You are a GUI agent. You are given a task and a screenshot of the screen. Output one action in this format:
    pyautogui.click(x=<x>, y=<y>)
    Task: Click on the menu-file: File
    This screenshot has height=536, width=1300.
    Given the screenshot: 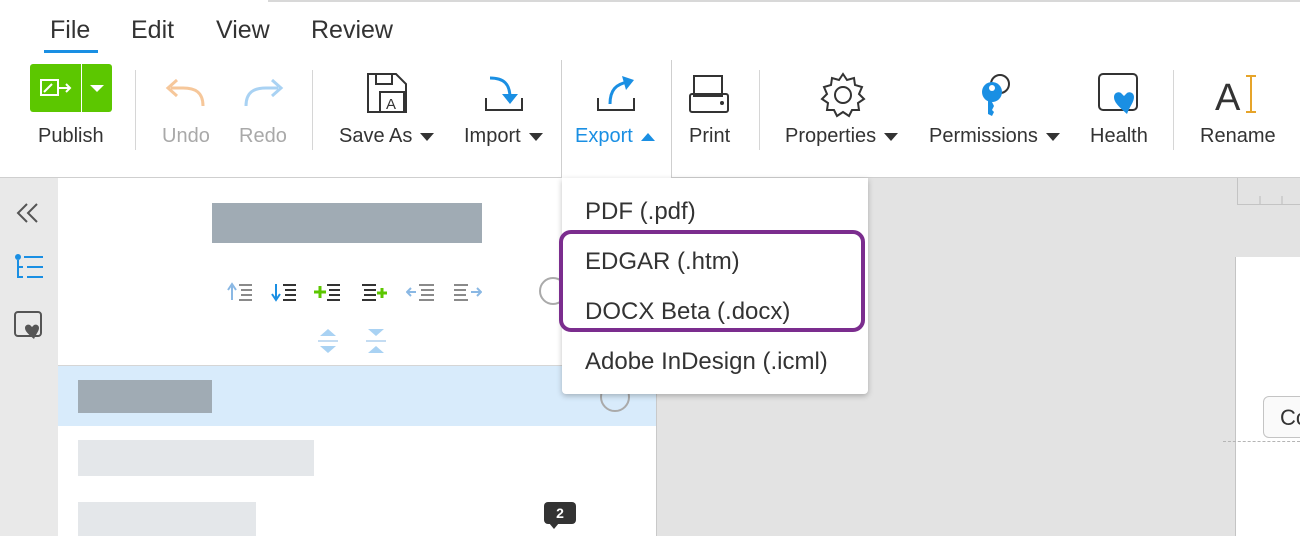 What is the action you would take?
    pyautogui.click(x=70, y=30)
    